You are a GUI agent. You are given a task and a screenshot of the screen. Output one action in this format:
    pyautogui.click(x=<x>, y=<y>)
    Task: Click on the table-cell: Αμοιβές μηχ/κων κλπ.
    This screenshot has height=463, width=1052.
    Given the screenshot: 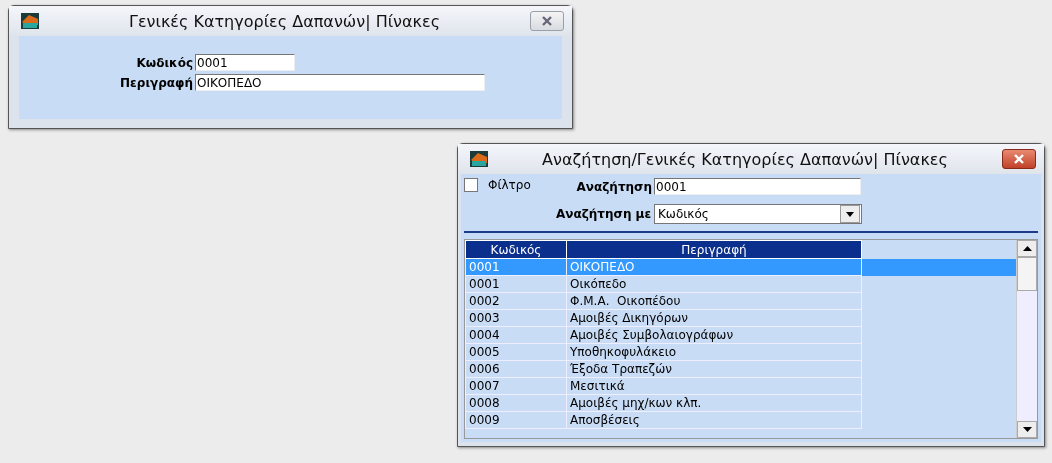 What is the action you would take?
    pyautogui.click(x=714, y=403)
    